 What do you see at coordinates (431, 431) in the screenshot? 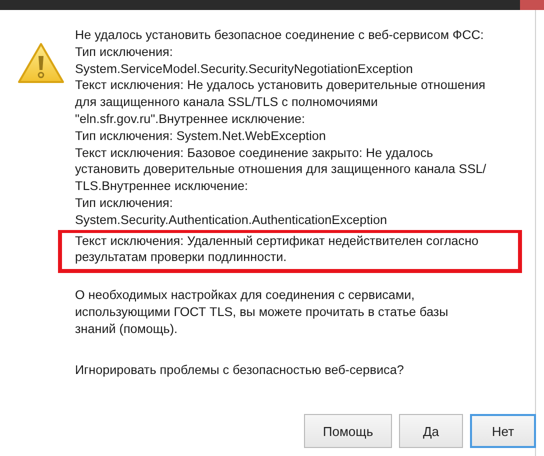
I see `dialog-button: Да` at bounding box center [431, 431].